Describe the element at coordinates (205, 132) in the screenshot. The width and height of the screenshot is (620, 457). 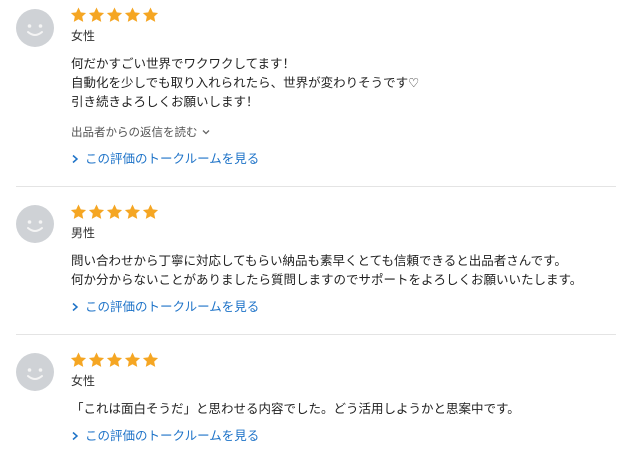
I see `chevron-down-icon` at that location.